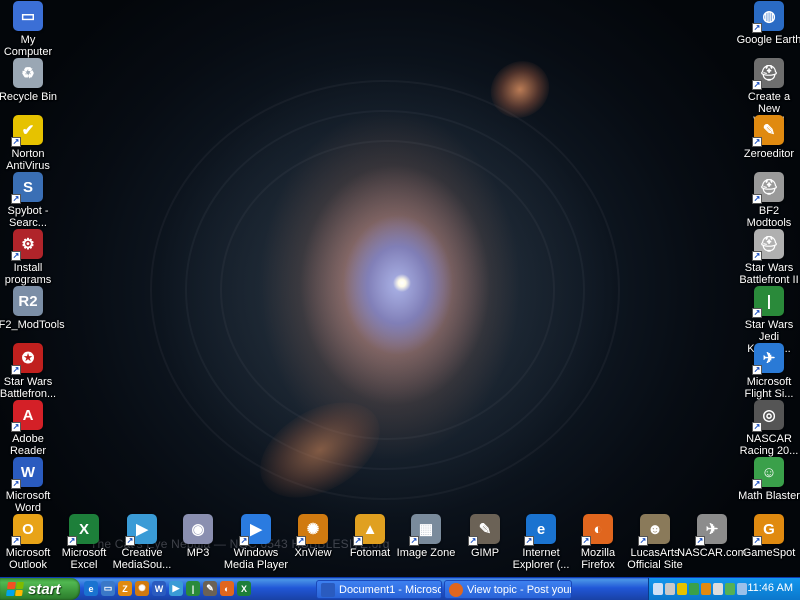  Describe the element at coordinates (768, 536) in the screenshot. I see `desktop-icon-gamespot: G ↗ GameSpot` at that location.